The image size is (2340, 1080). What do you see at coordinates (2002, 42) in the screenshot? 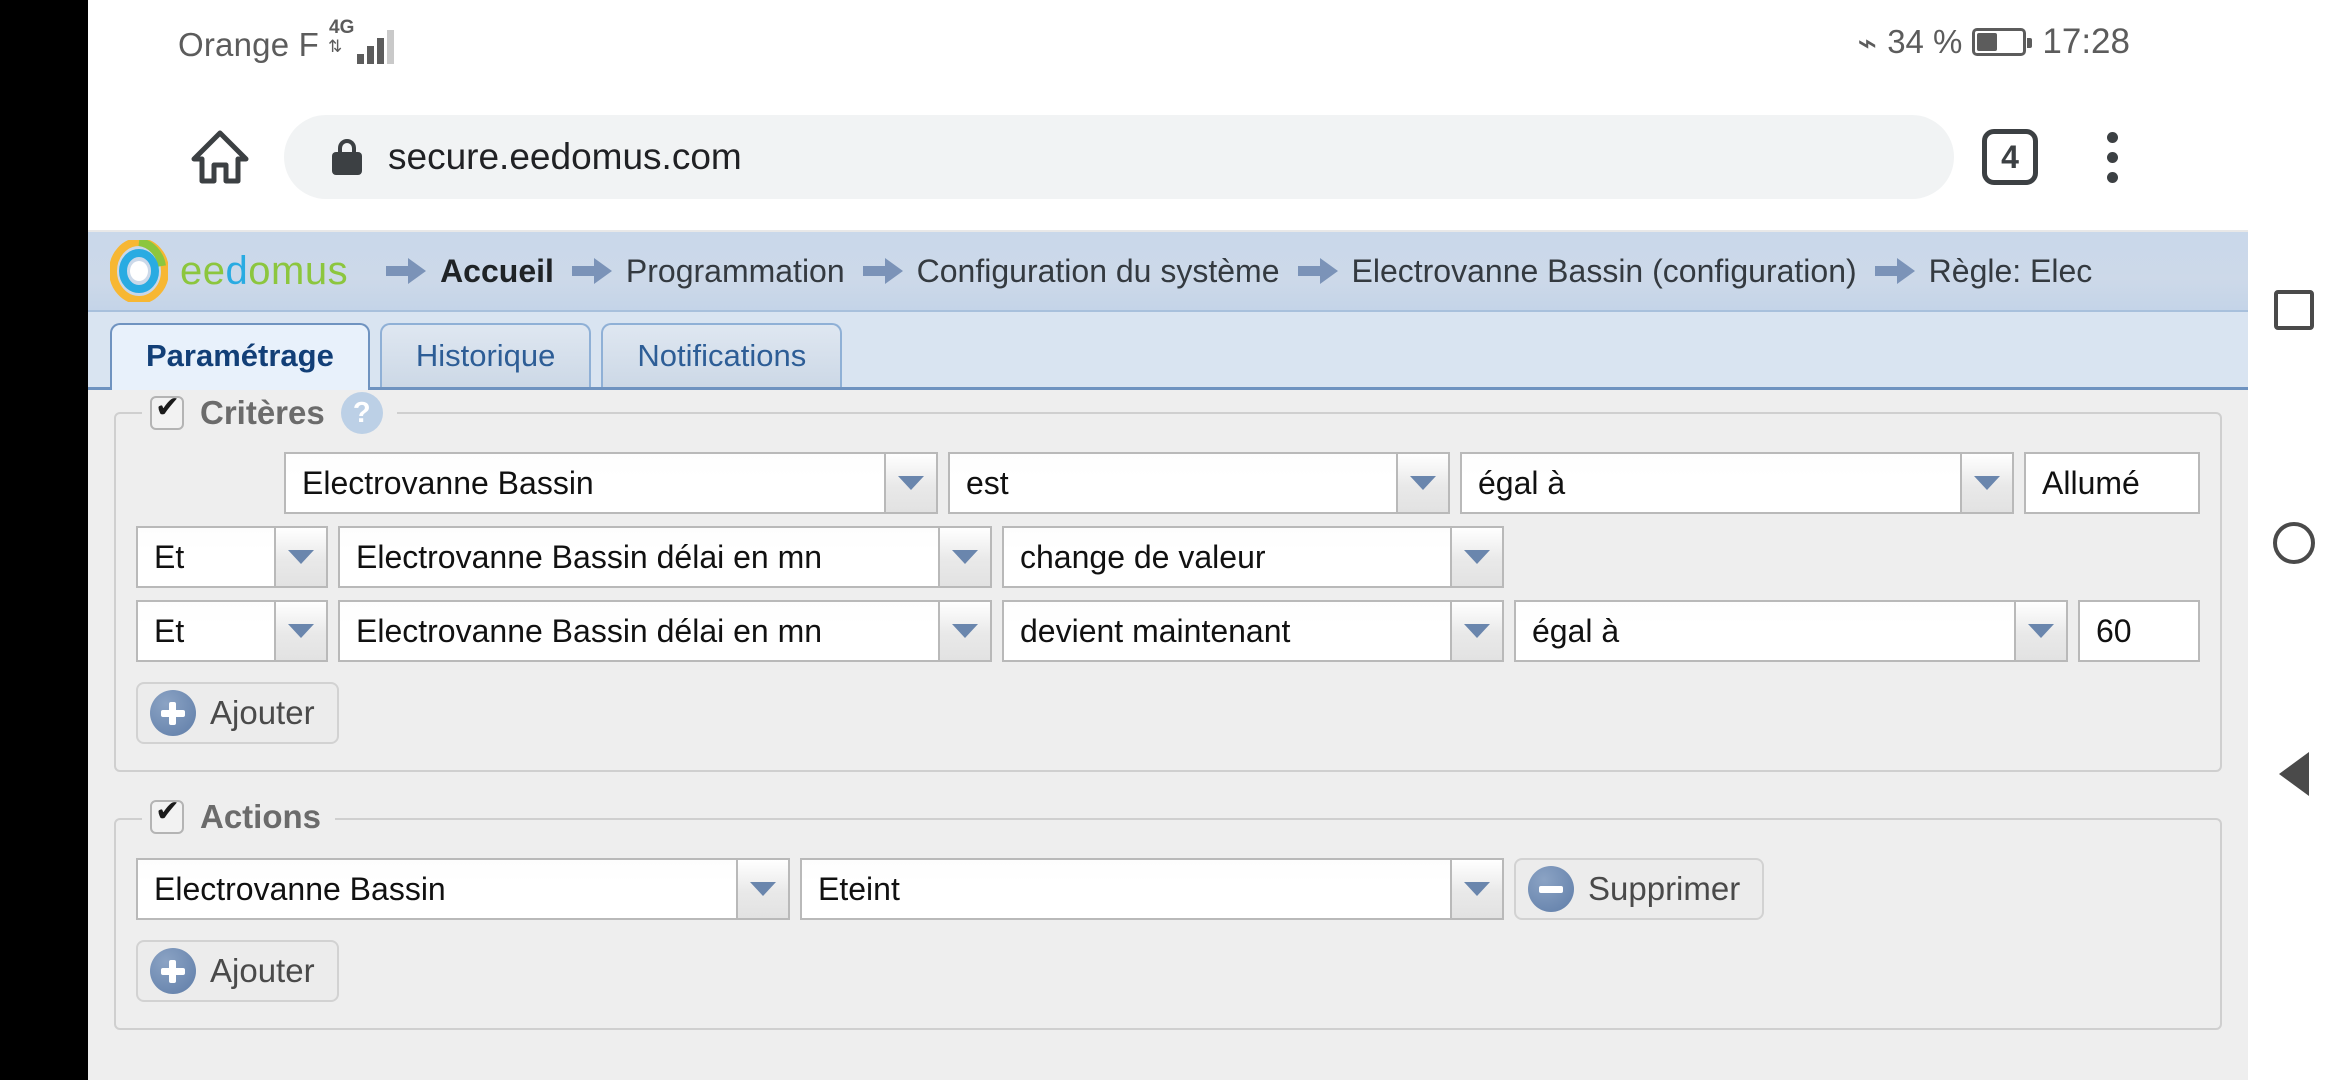
I see `battery-icon` at bounding box center [2002, 42].